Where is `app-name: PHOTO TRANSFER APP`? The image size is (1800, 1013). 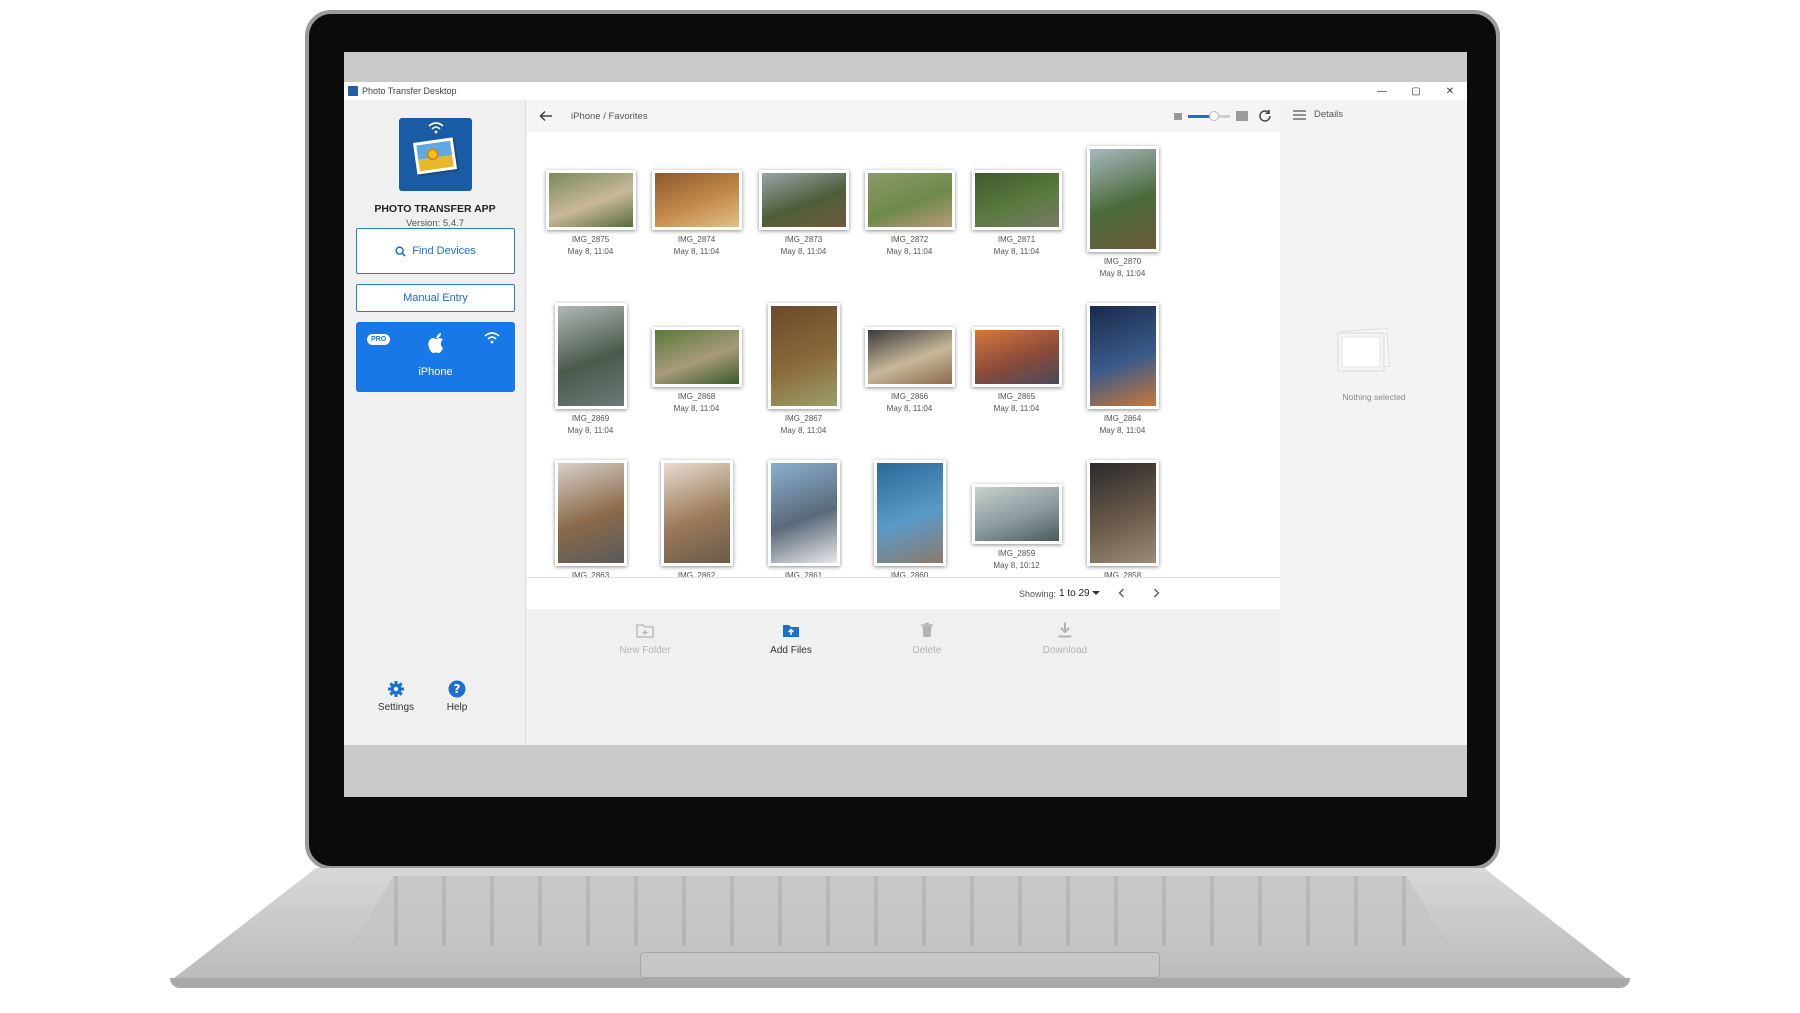 app-name: PHOTO TRANSFER APP is located at coordinates (435, 209).